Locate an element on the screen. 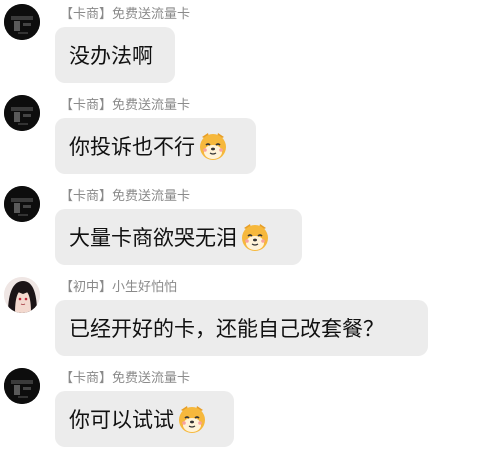 This screenshot has height=464, width=499. message-bubble: 你投诉也不行 is located at coordinates (155, 146).